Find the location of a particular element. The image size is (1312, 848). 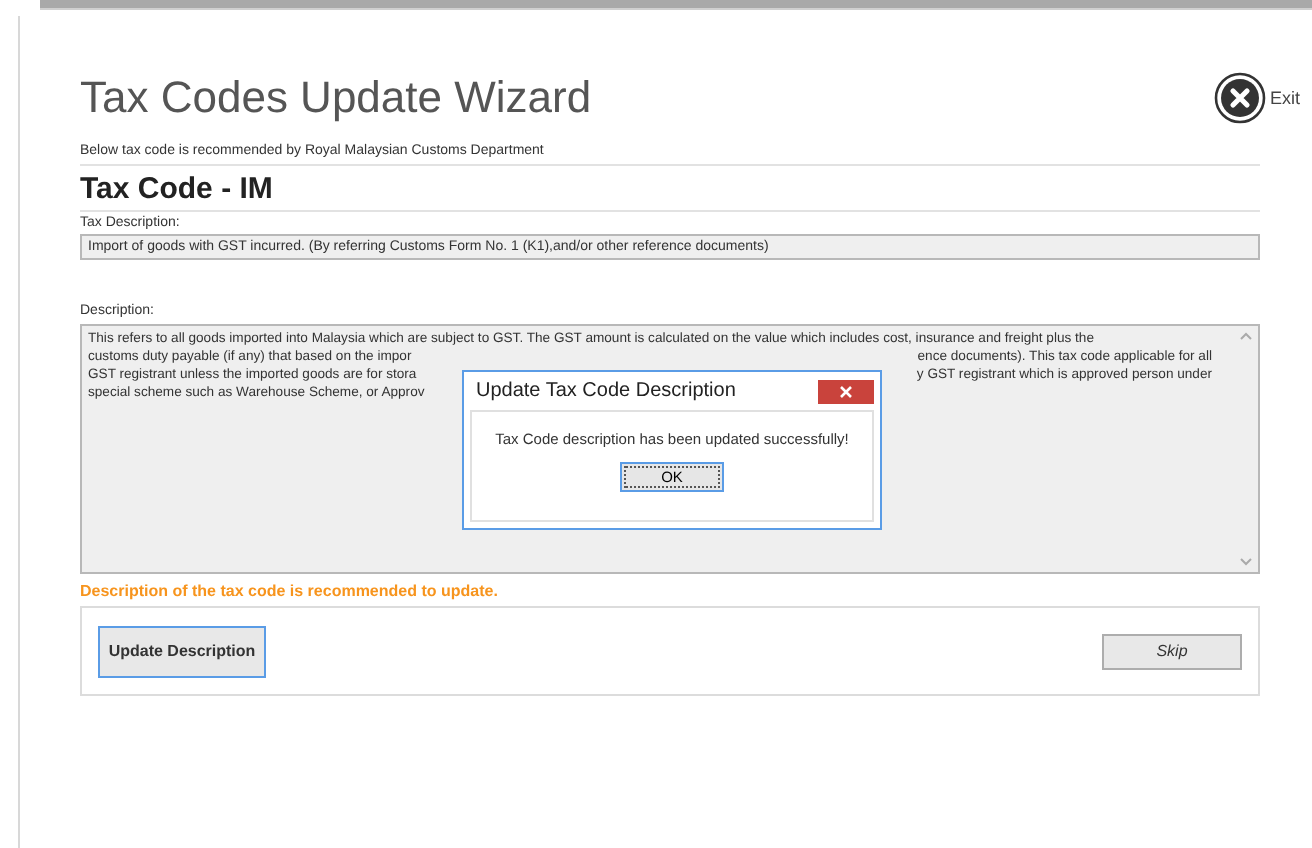

scroll-down-icon is located at coordinates (1246, 562).